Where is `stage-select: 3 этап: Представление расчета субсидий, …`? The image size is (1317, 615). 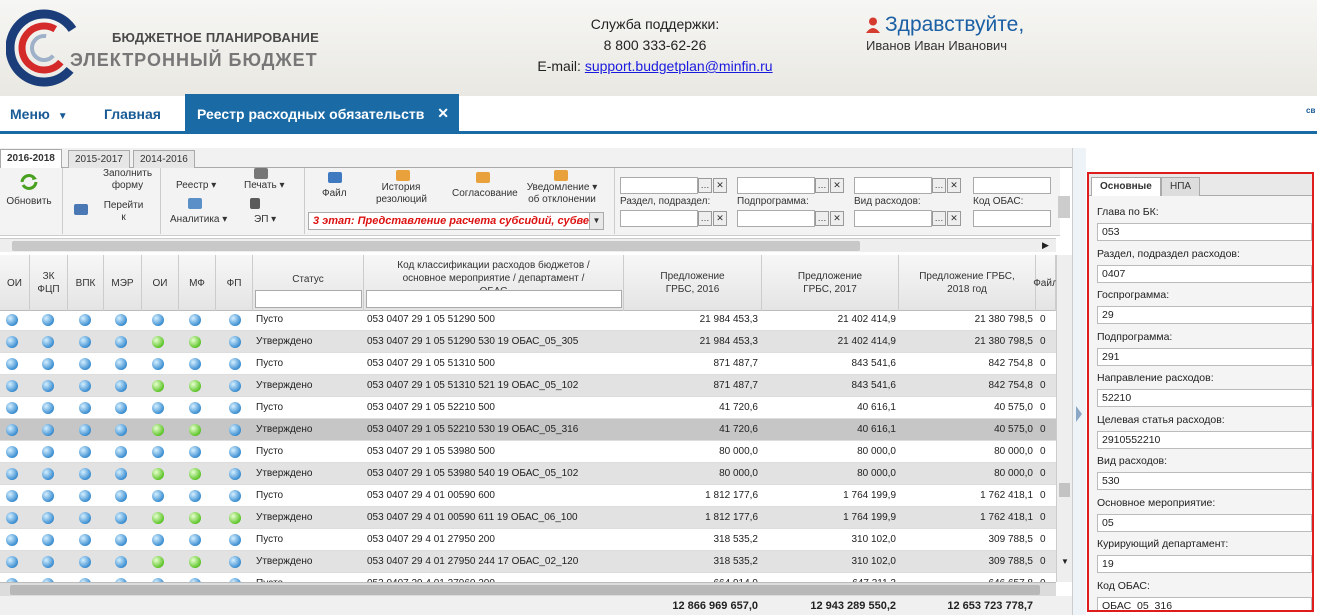
stage-select: 3 этап: Представление расчета субсидий, … is located at coordinates (456, 221).